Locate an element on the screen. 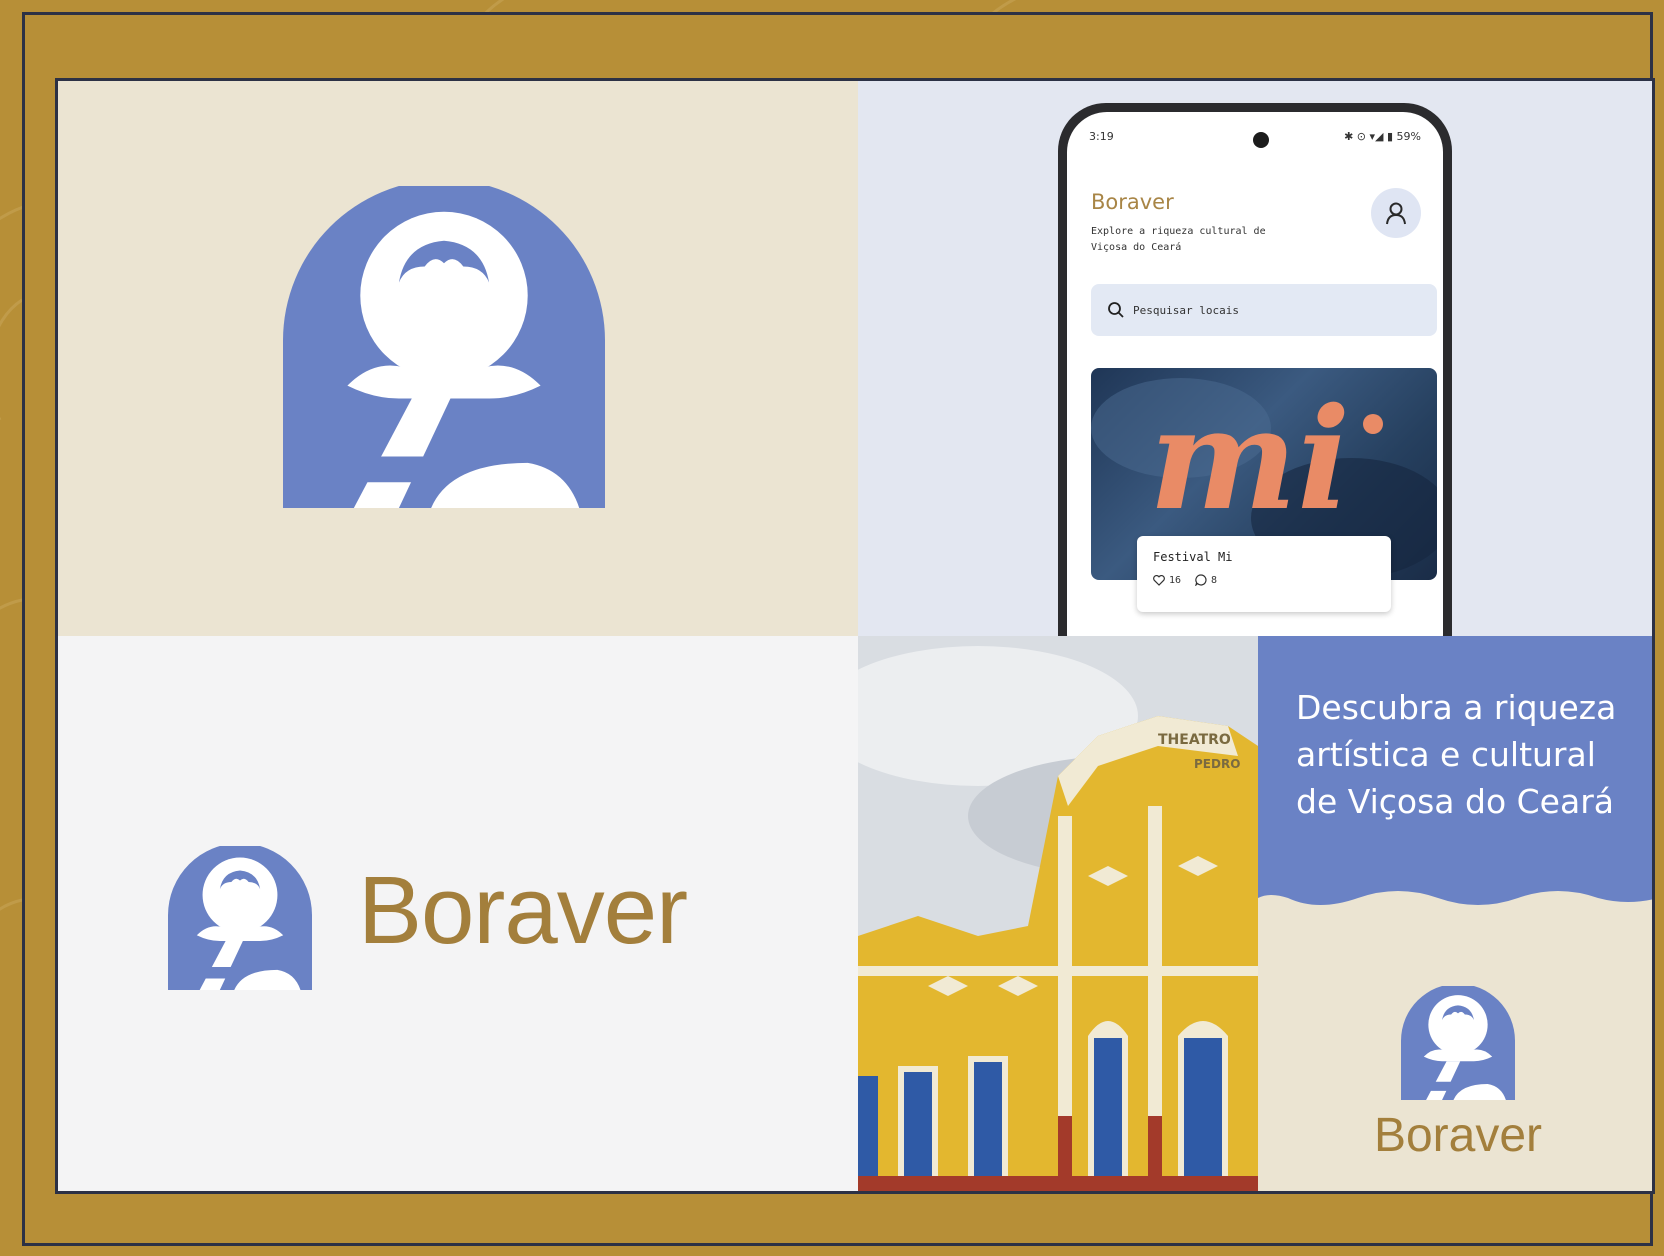  comments-count: 8 is located at coordinates (1214, 580).